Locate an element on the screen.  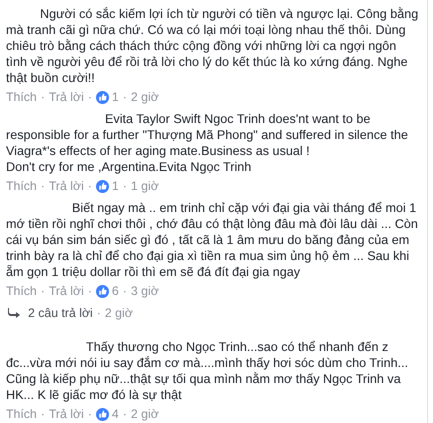
comment-time: 1 giờ is located at coordinates (144, 186).